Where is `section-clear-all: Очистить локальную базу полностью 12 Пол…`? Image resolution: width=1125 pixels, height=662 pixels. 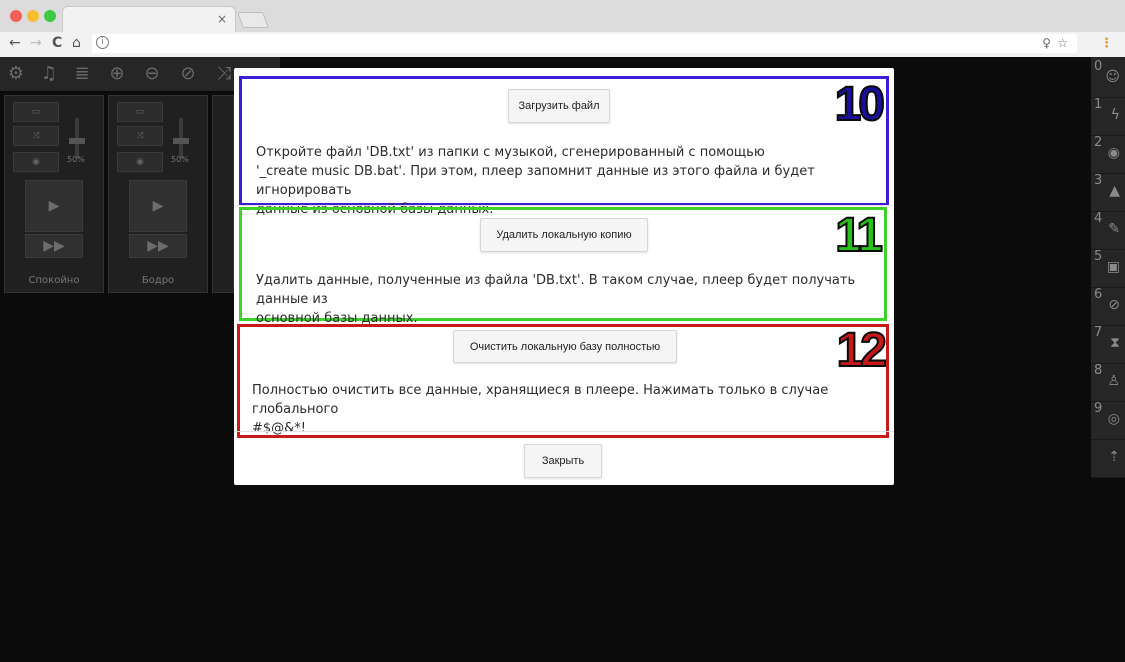 section-clear-all: Очистить локальную базу полностью 12 Пол… is located at coordinates (563, 381).